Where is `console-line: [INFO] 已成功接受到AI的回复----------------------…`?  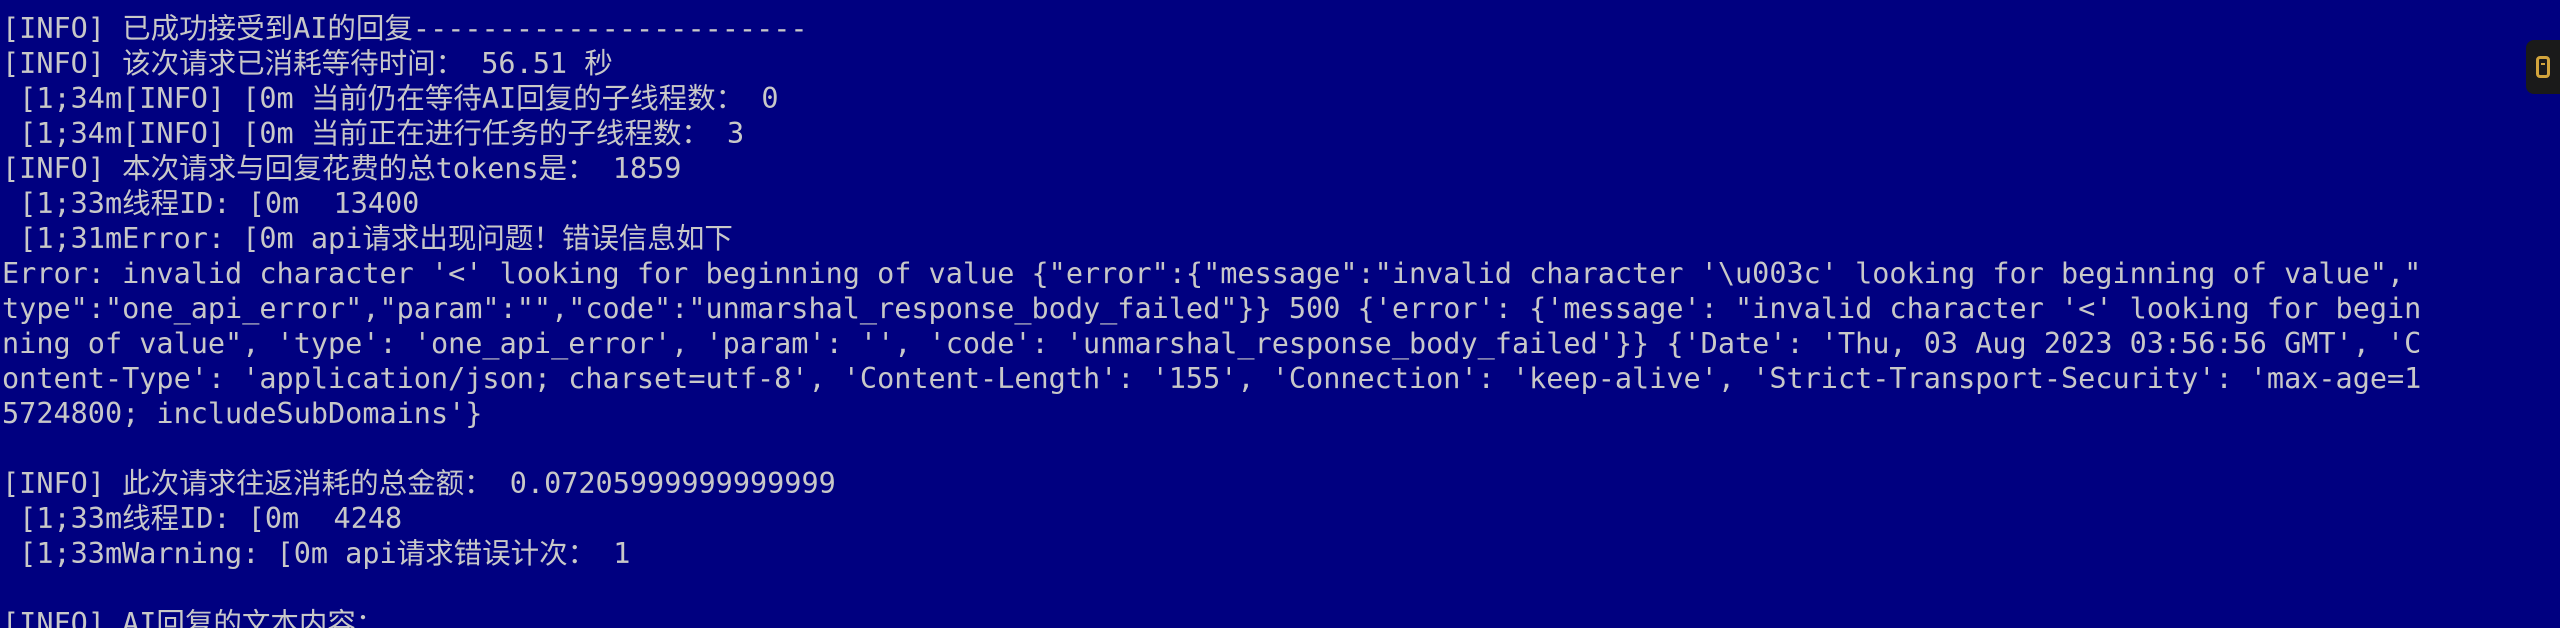
console-line: [INFO] 已成功接受到AI的回复----------------------… is located at coordinates (405, 28).